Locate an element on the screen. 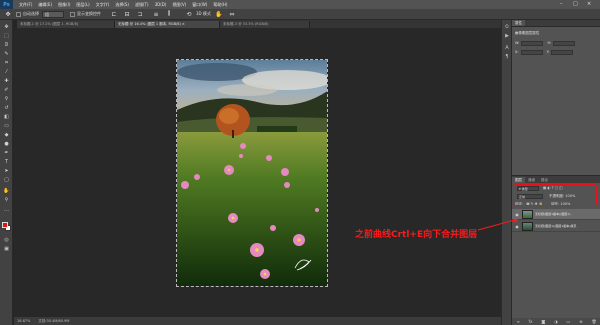  height-field is located at coordinates (564, 43).